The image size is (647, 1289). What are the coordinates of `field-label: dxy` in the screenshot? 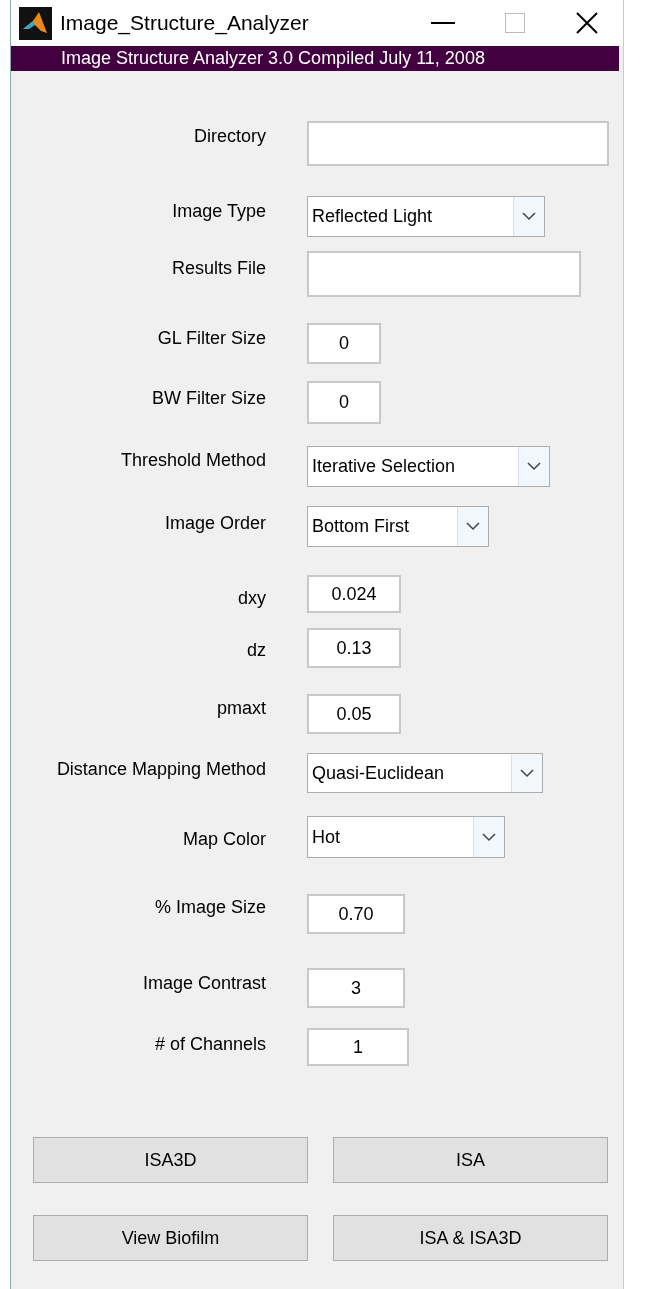 It's located at (251, 598).